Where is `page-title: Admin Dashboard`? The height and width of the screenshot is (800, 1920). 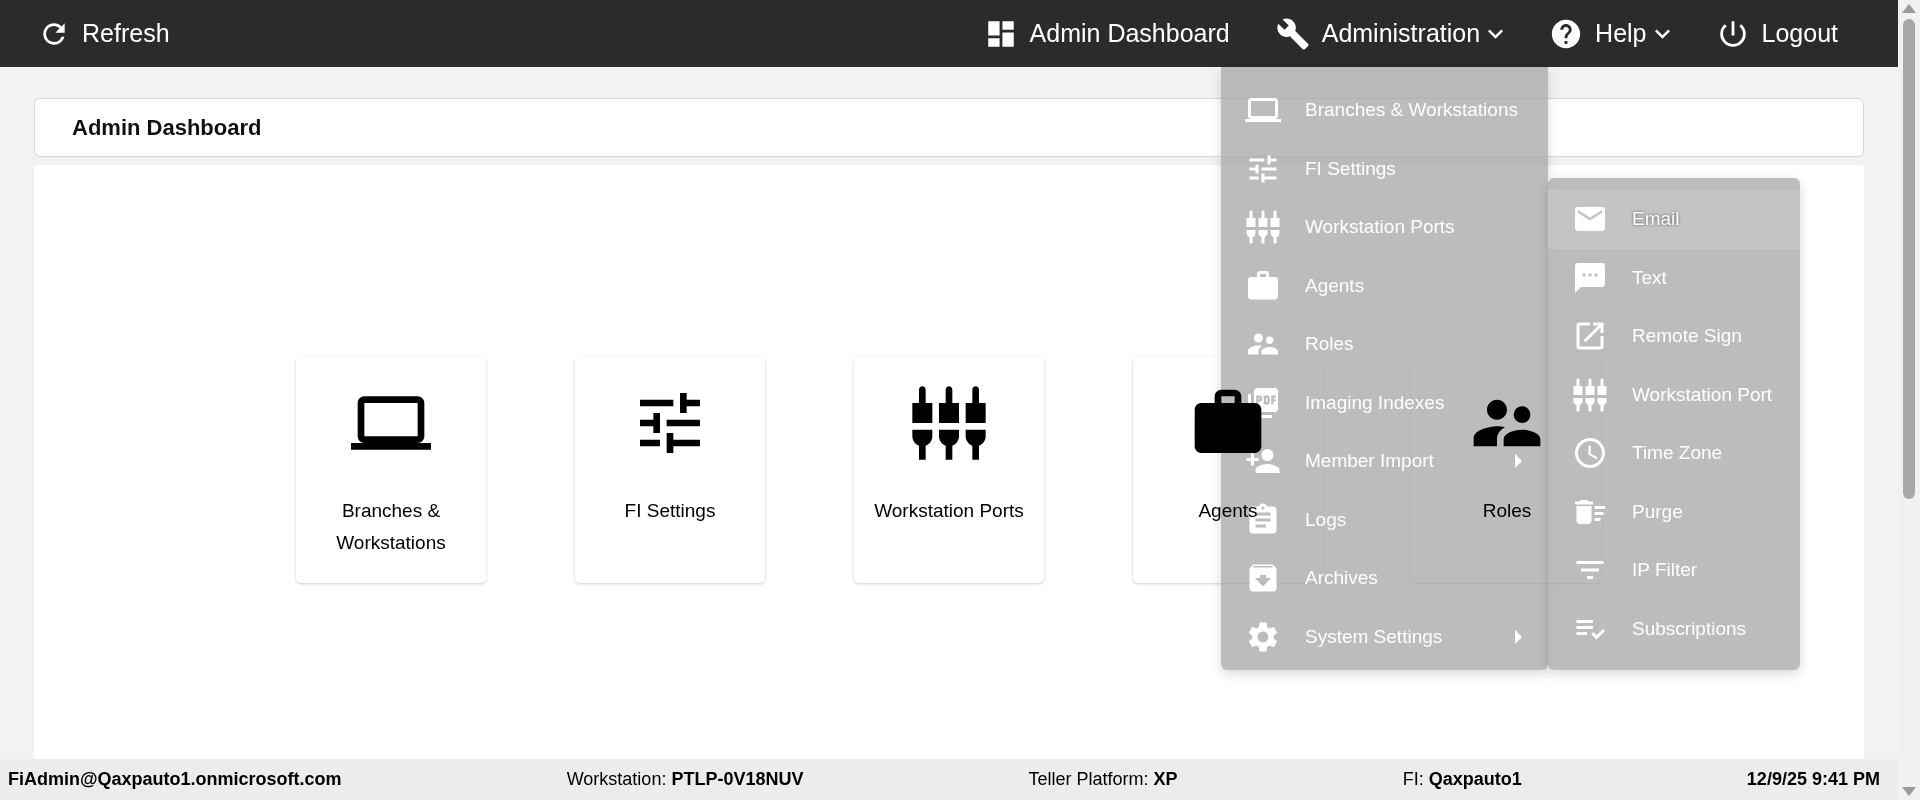
page-title: Admin Dashboard is located at coordinates (167, 128).